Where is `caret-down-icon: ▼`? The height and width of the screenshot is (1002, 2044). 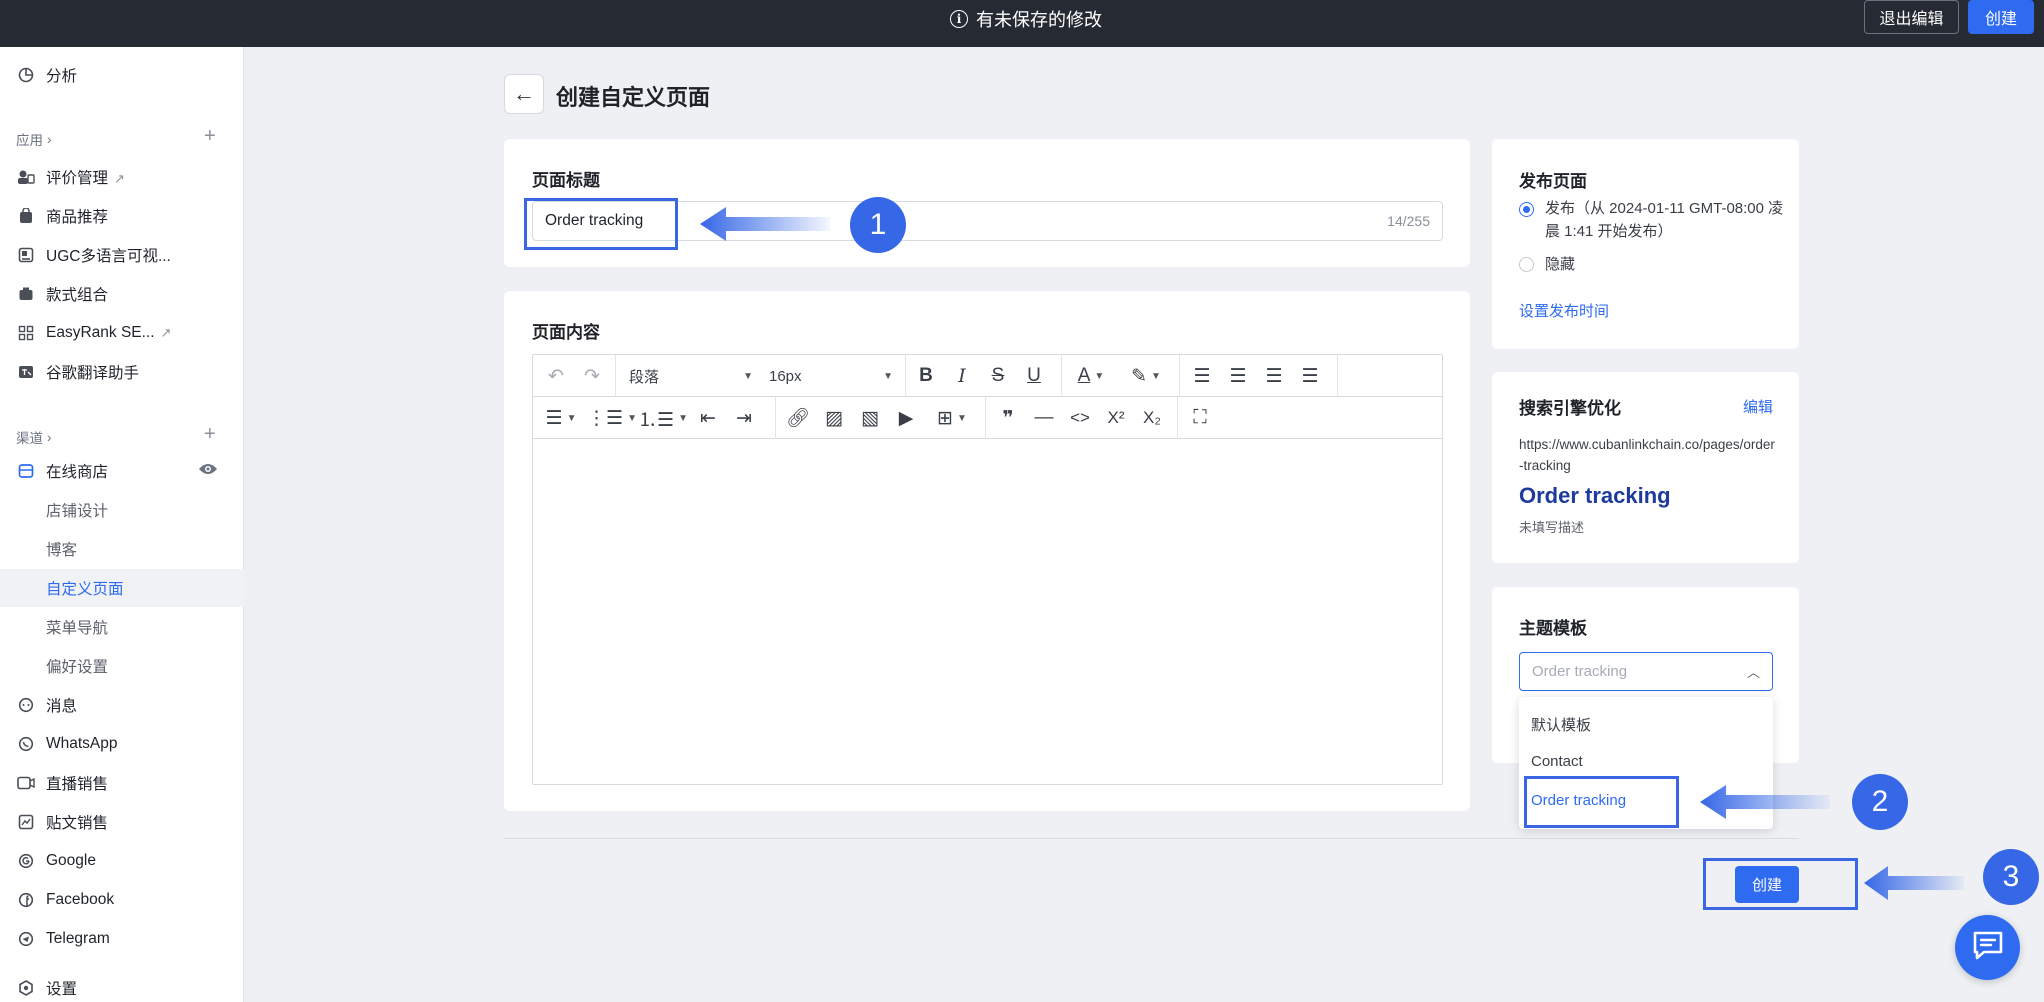 caret-down-icon: ▼ is located at coordinates (748, 376).